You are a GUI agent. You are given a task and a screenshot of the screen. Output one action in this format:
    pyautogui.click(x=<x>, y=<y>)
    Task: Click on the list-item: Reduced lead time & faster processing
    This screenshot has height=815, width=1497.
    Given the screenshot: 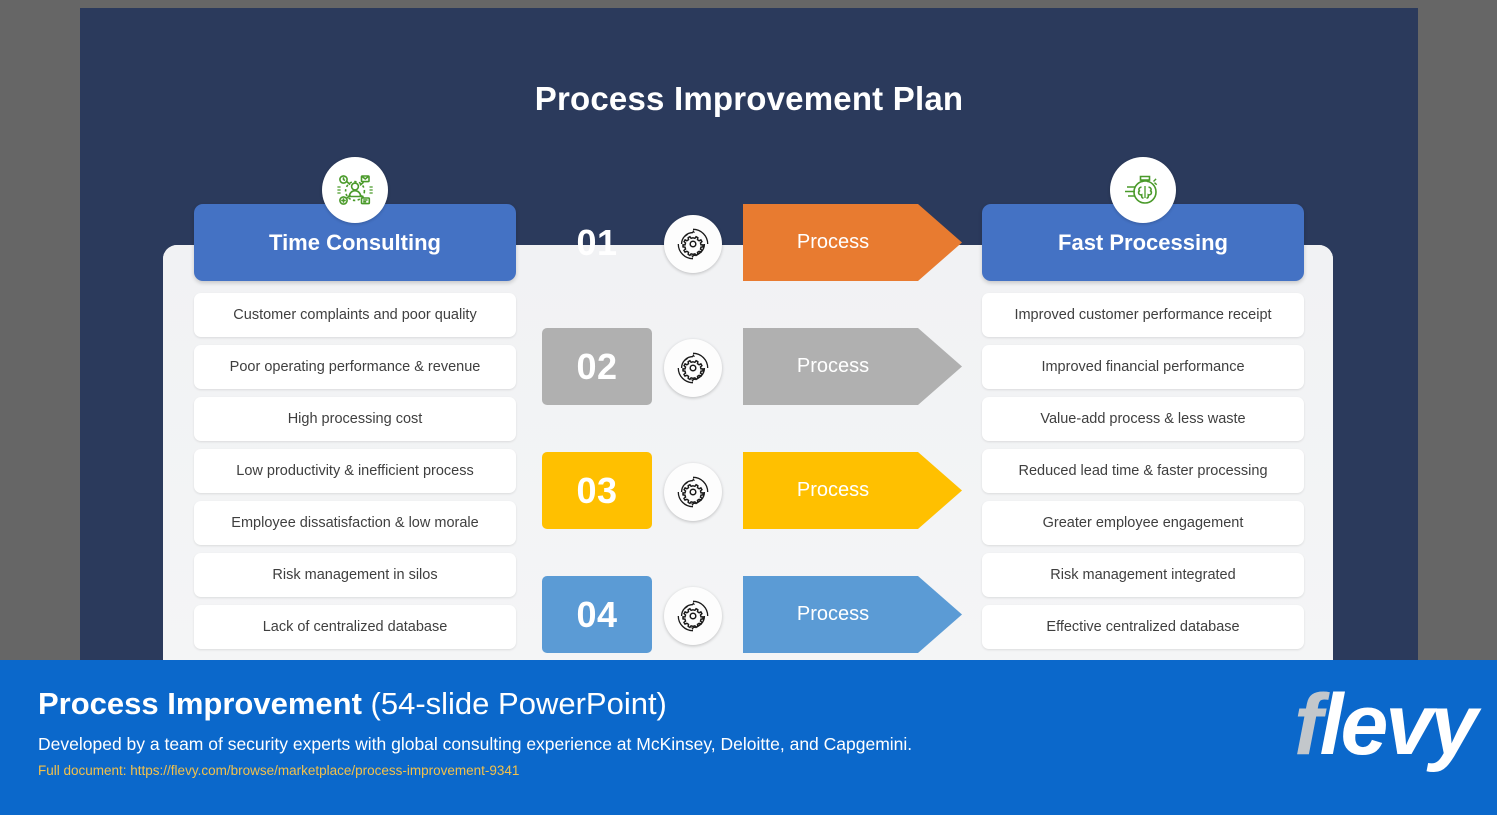 What is the action you would take?
    pyautogui.click(x=1143, y=471)
    